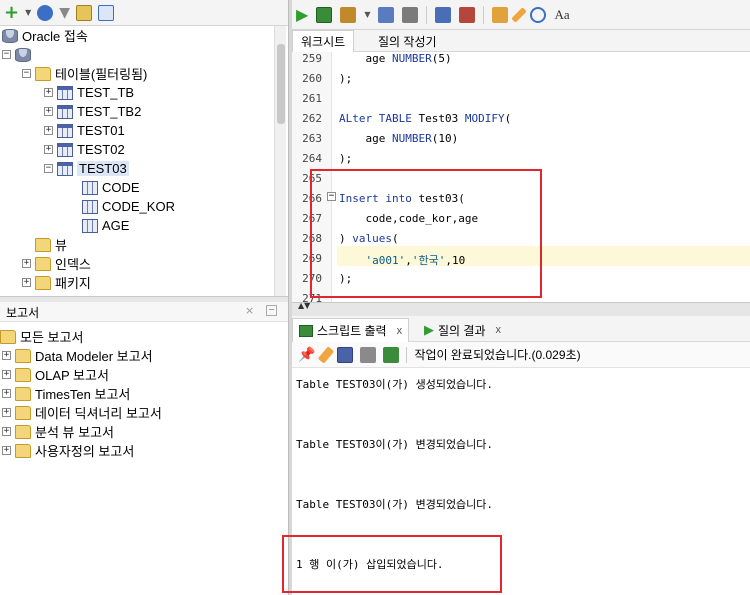 The image size is (750, 595). What do you see at coordinates (77, 355) in the screenshot?
I see `report-item: + Data Modeler 보고서` at bounding box center [77, 355].